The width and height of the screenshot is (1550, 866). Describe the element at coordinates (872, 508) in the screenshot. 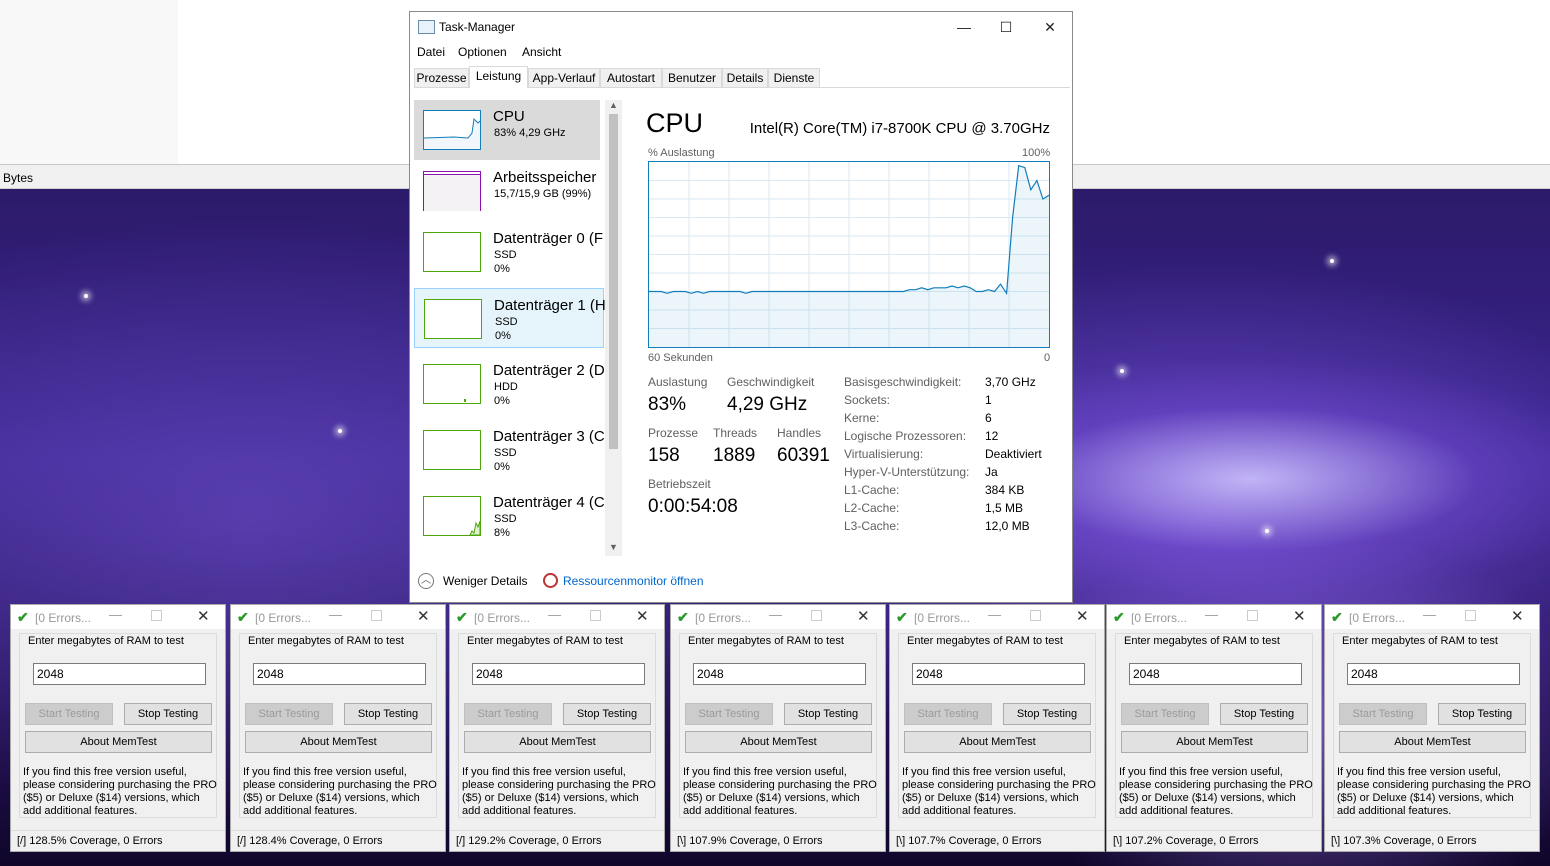

I see `detail-key: L2-Cache:` at that location.